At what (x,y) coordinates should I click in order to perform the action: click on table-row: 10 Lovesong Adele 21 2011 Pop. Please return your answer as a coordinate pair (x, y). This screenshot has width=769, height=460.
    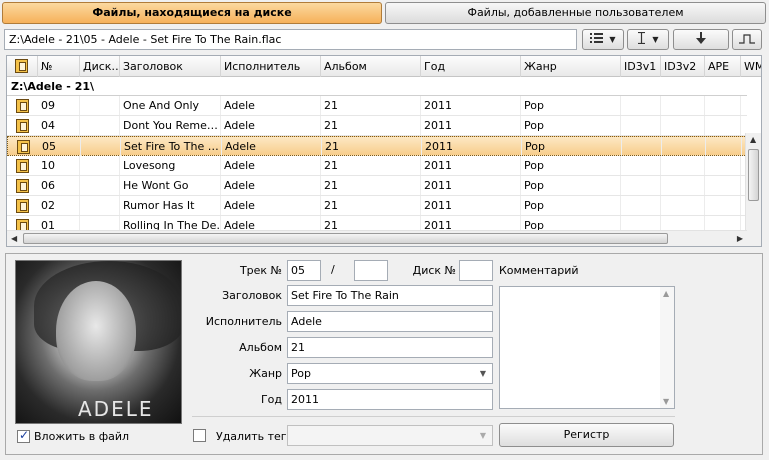
    Looking at the image, I should click on (377, 166).